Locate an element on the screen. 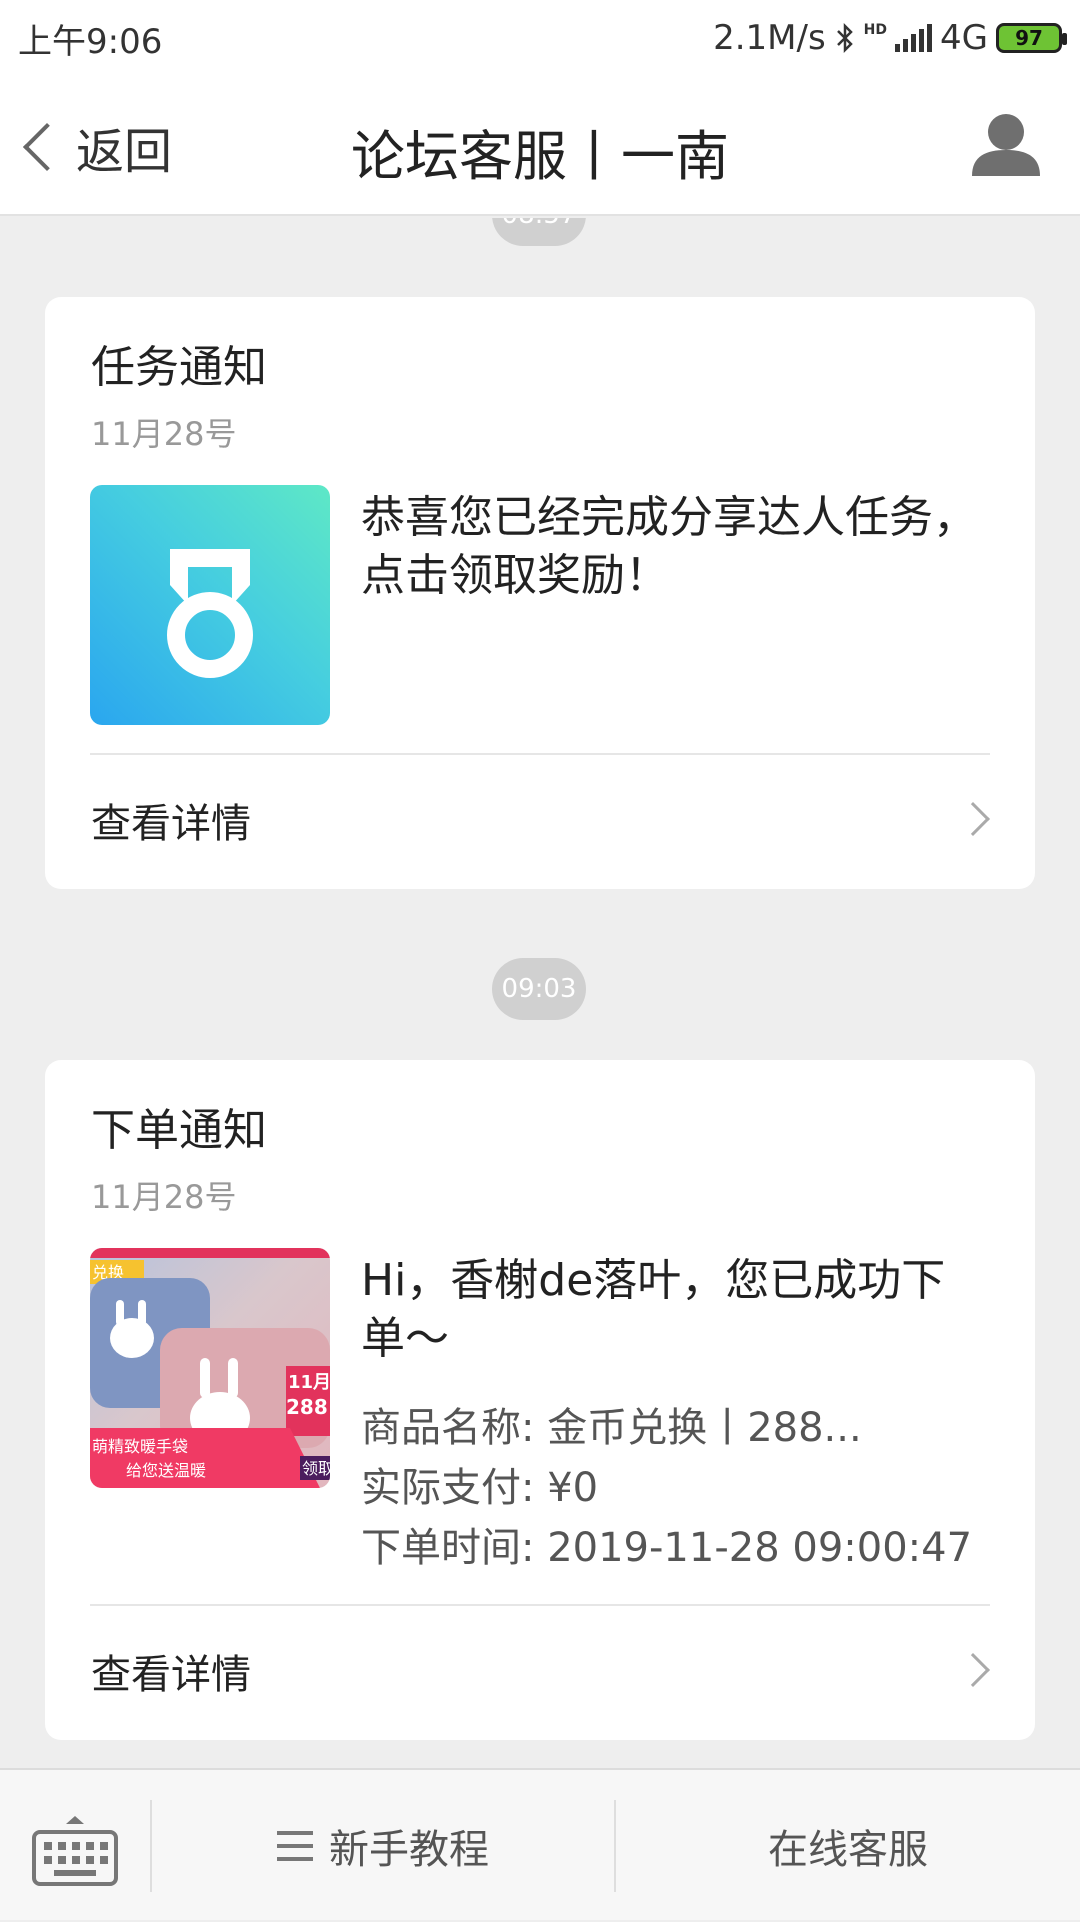 The height and width of the screenshot is (1922, 1080). tutorial-label: 新手教程 is located at coordinates (409, 1850).